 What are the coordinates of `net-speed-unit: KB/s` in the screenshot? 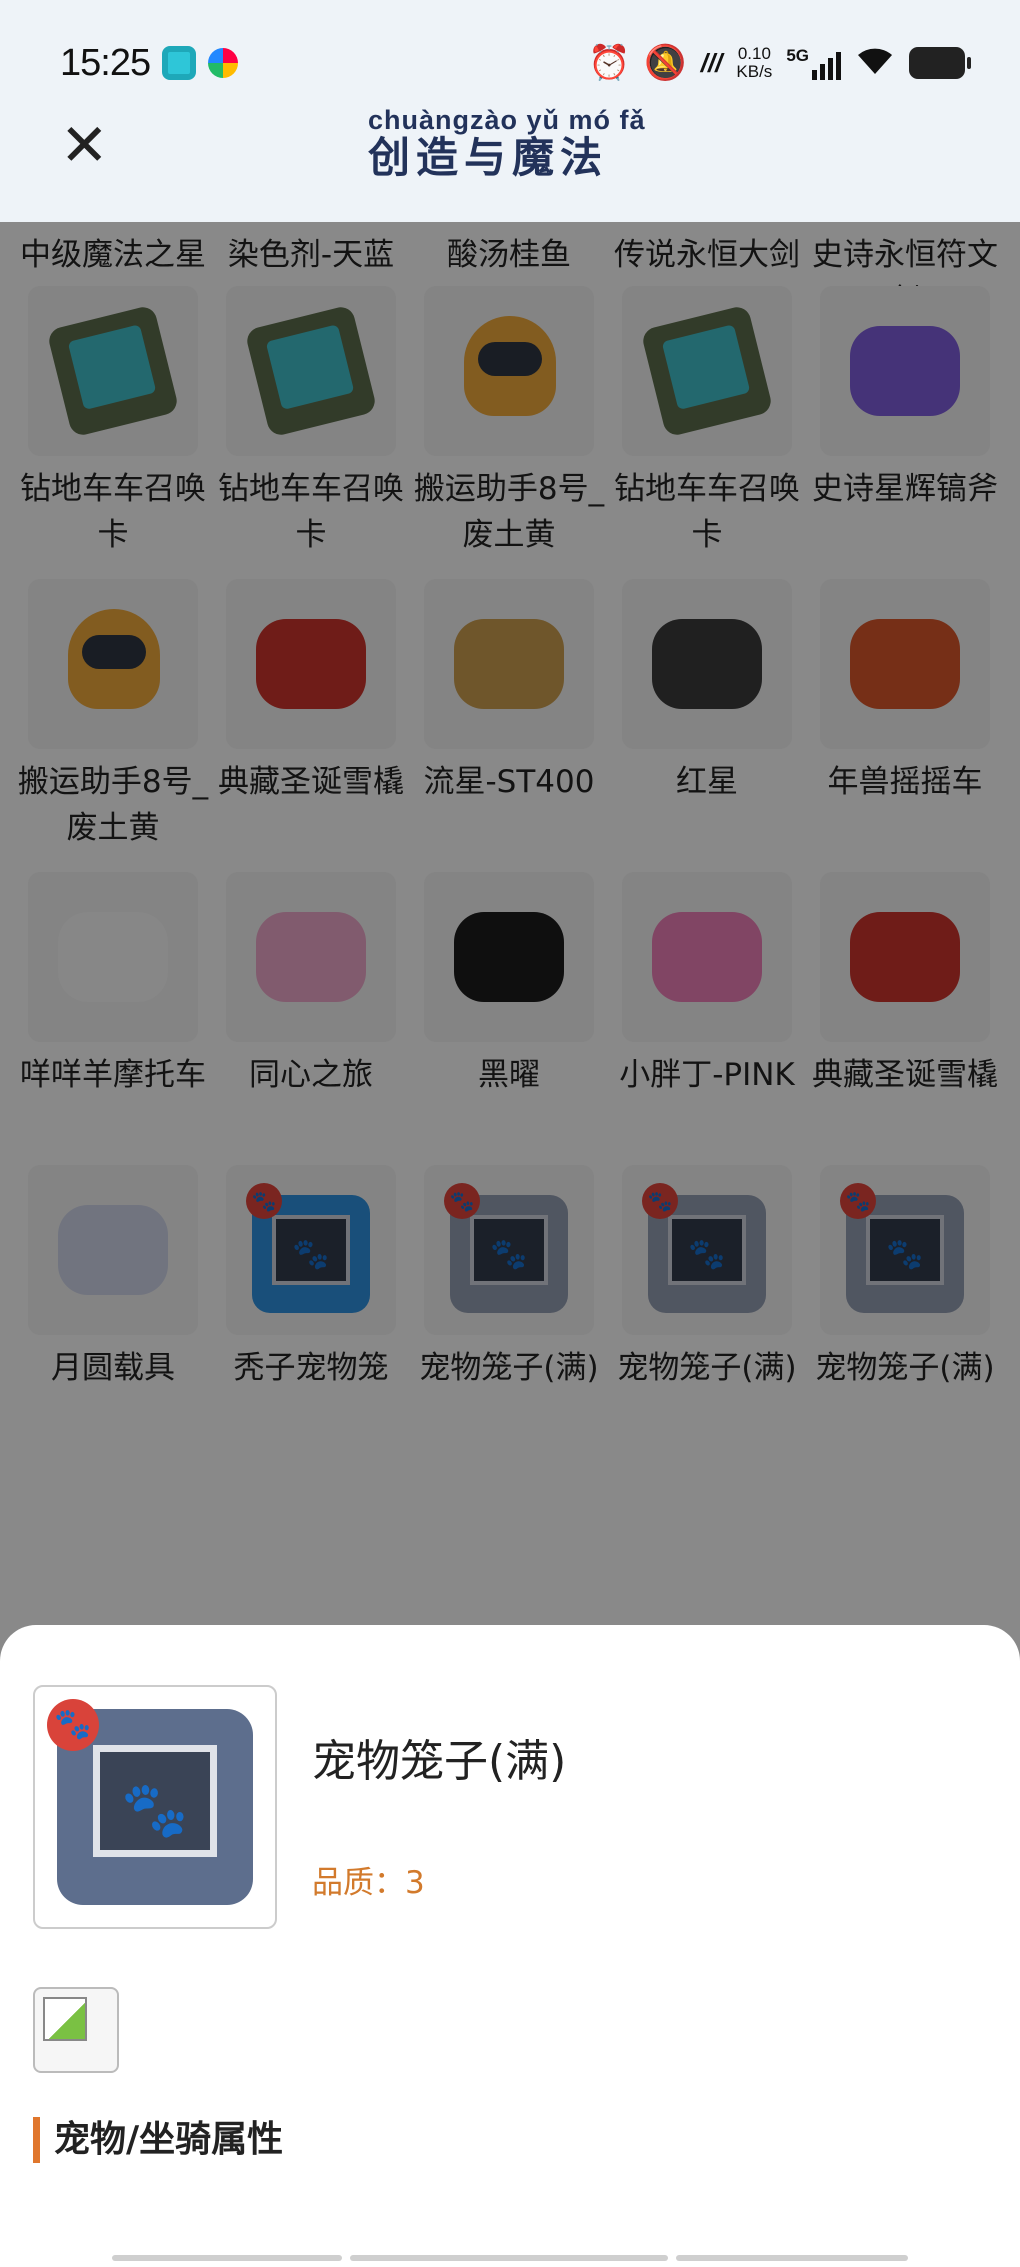 It's located at (754, 71).